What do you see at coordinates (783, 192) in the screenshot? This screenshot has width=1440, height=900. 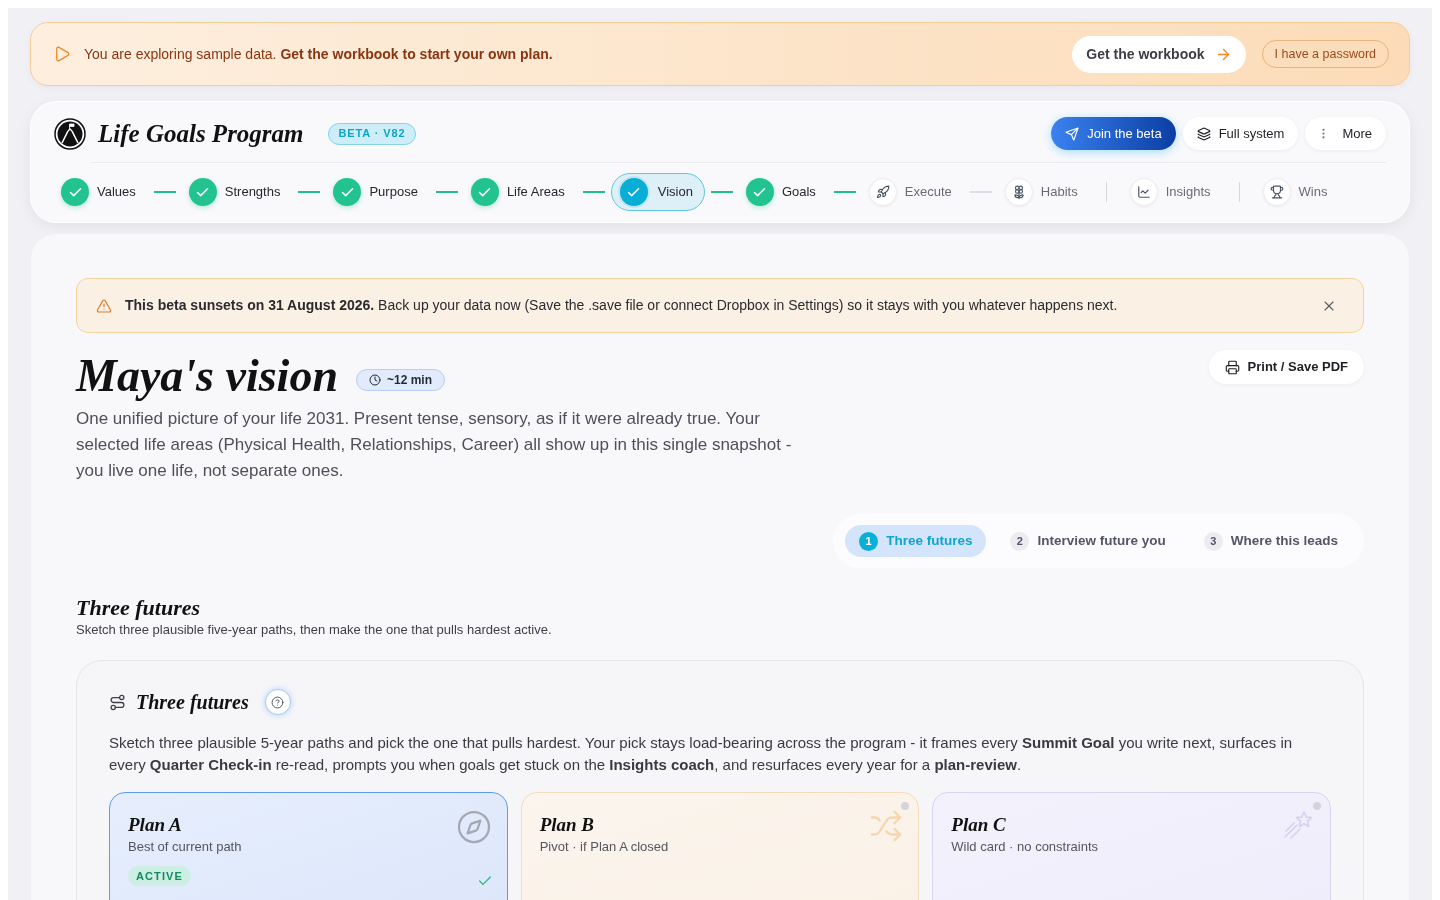 I see `step-tab: Goals` at bounding box center [783, 192].